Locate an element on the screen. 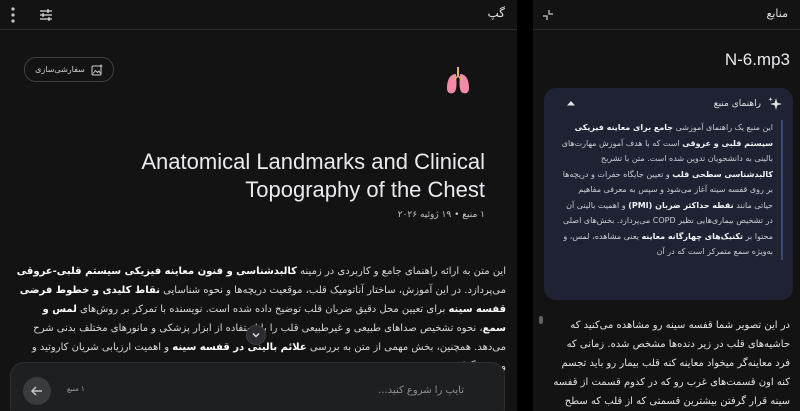  sparkle-icon is located at coordinates (775, 103).